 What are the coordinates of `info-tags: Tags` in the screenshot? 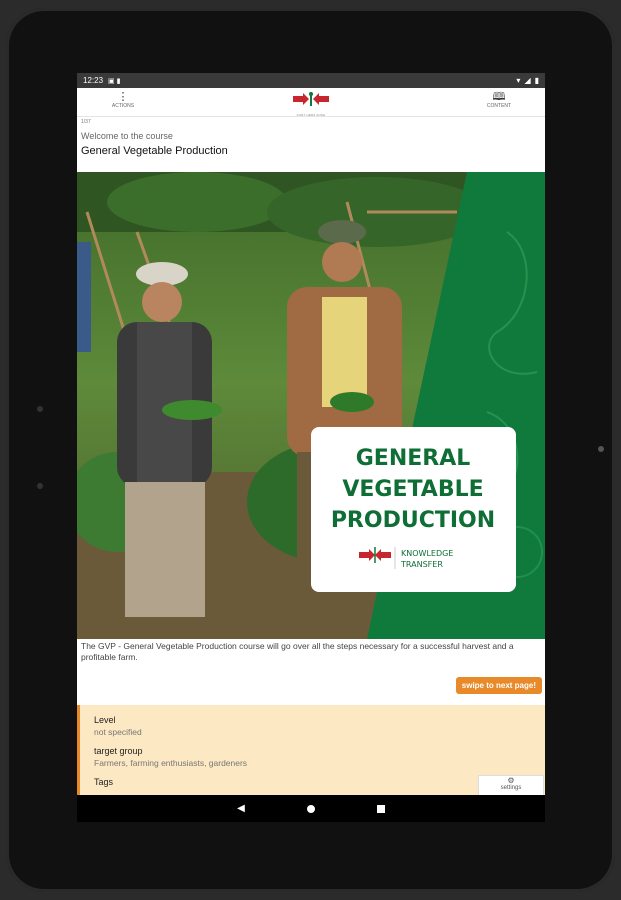 It's located at (312, 782).